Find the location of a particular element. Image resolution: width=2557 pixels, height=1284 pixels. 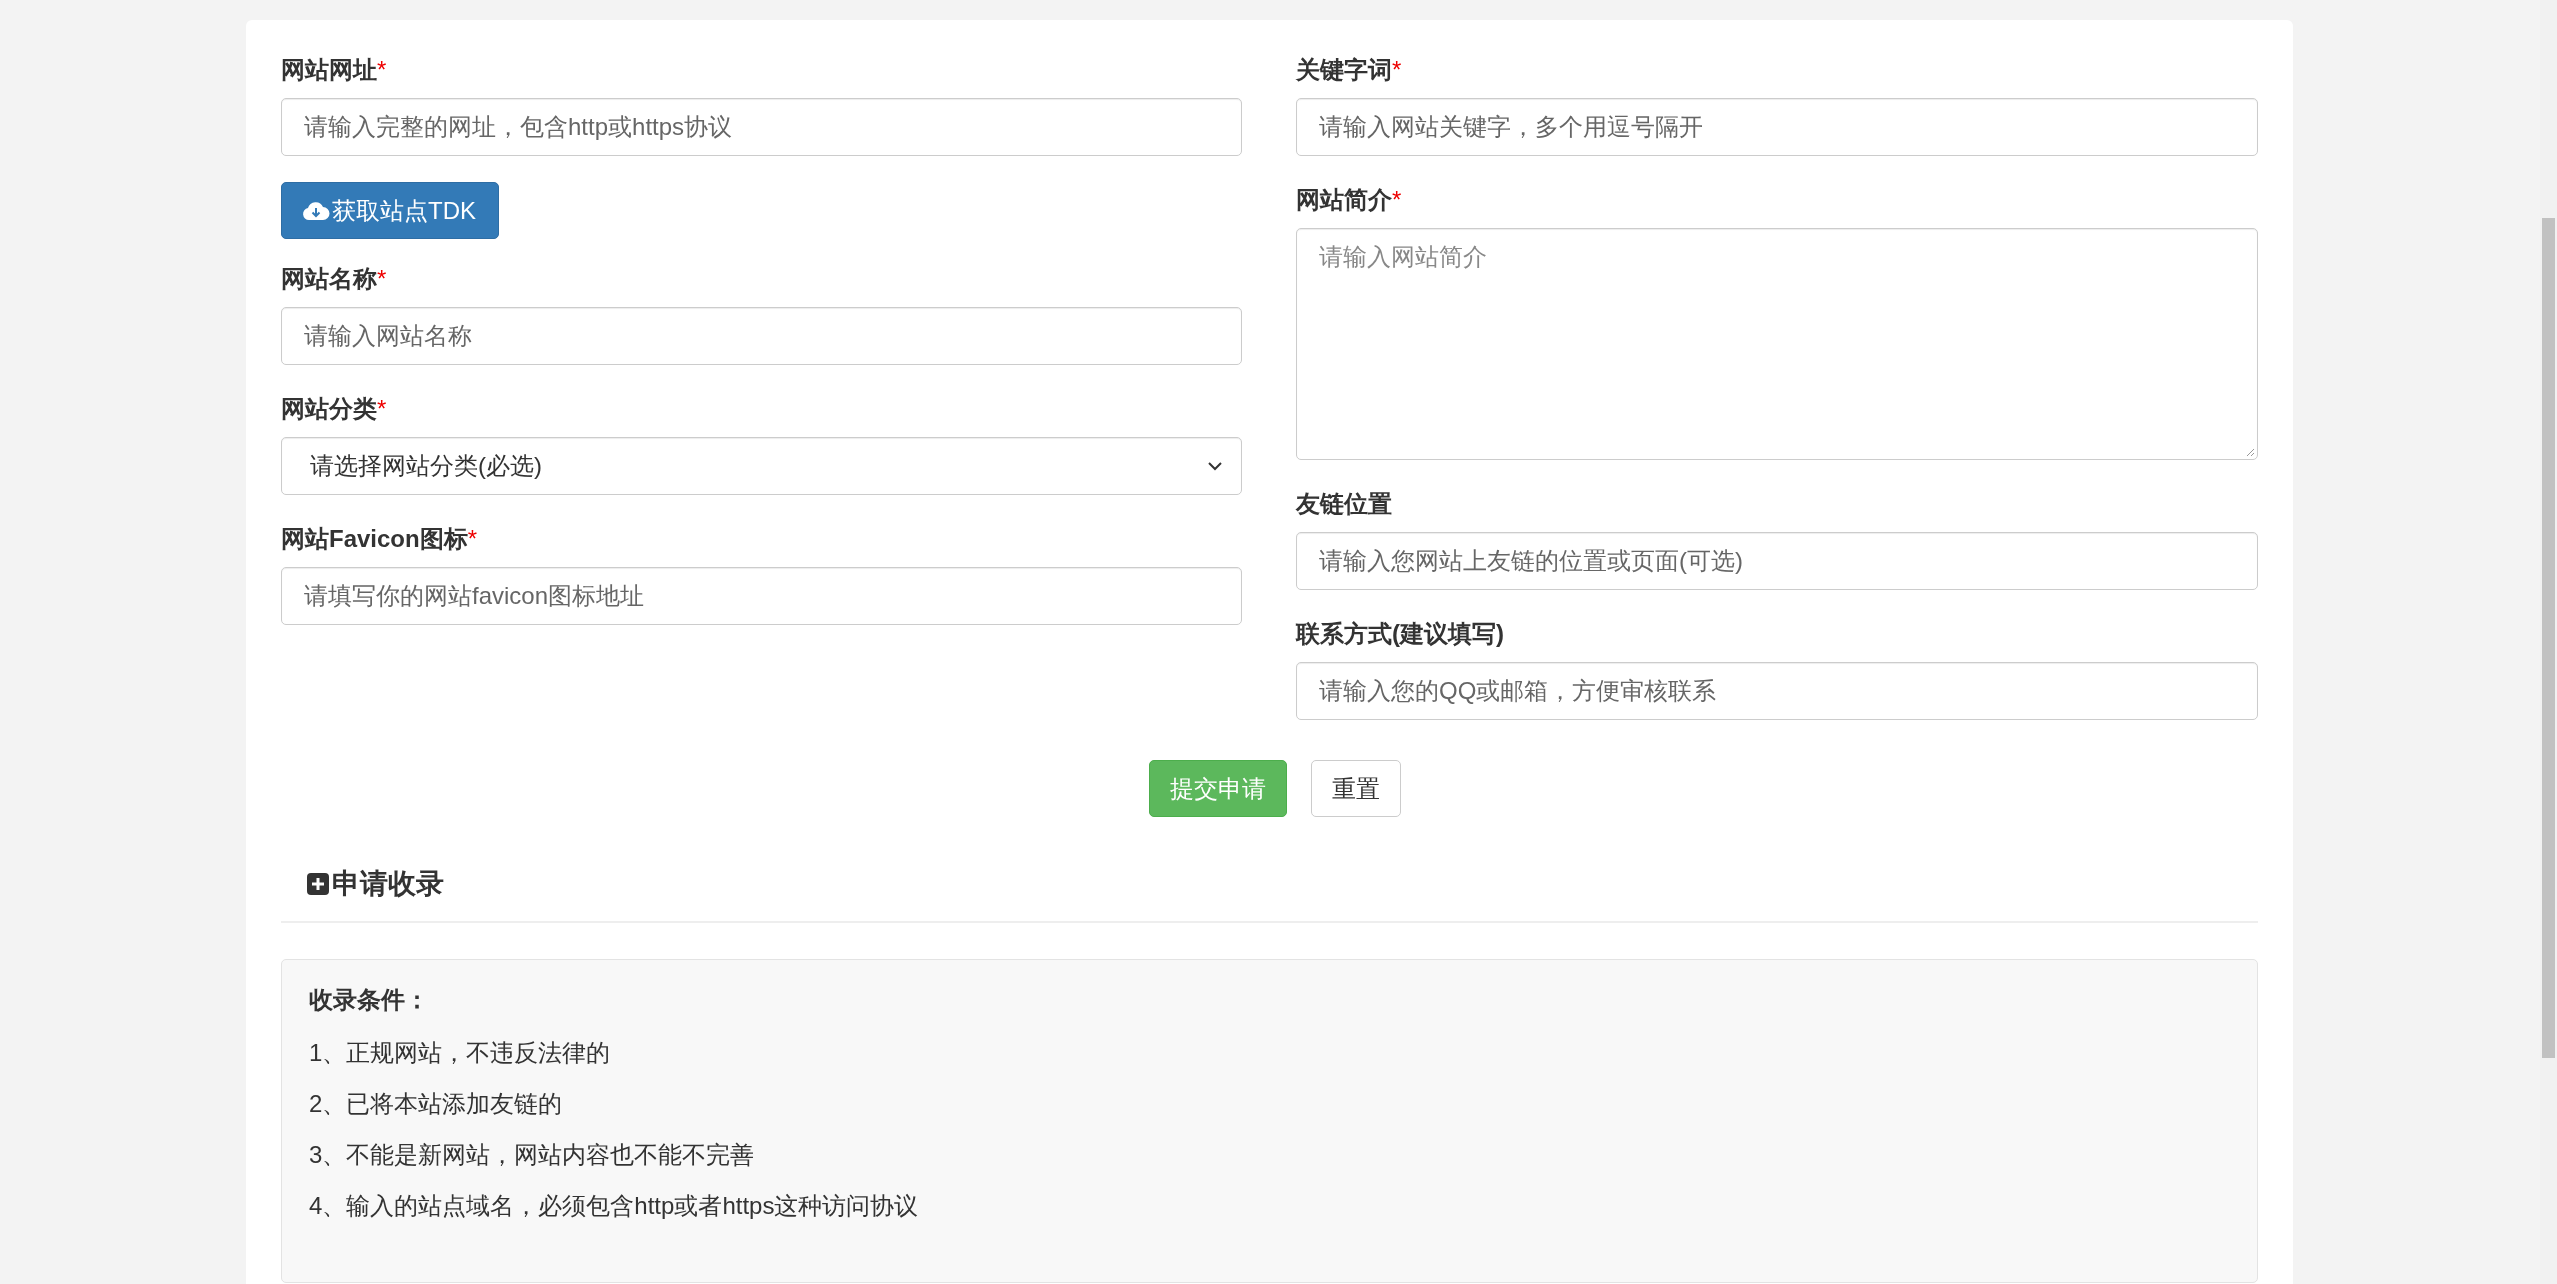

input-field: 请输入您网站上友链的位置或页面(可选) is located at coordinates (1777, 561).